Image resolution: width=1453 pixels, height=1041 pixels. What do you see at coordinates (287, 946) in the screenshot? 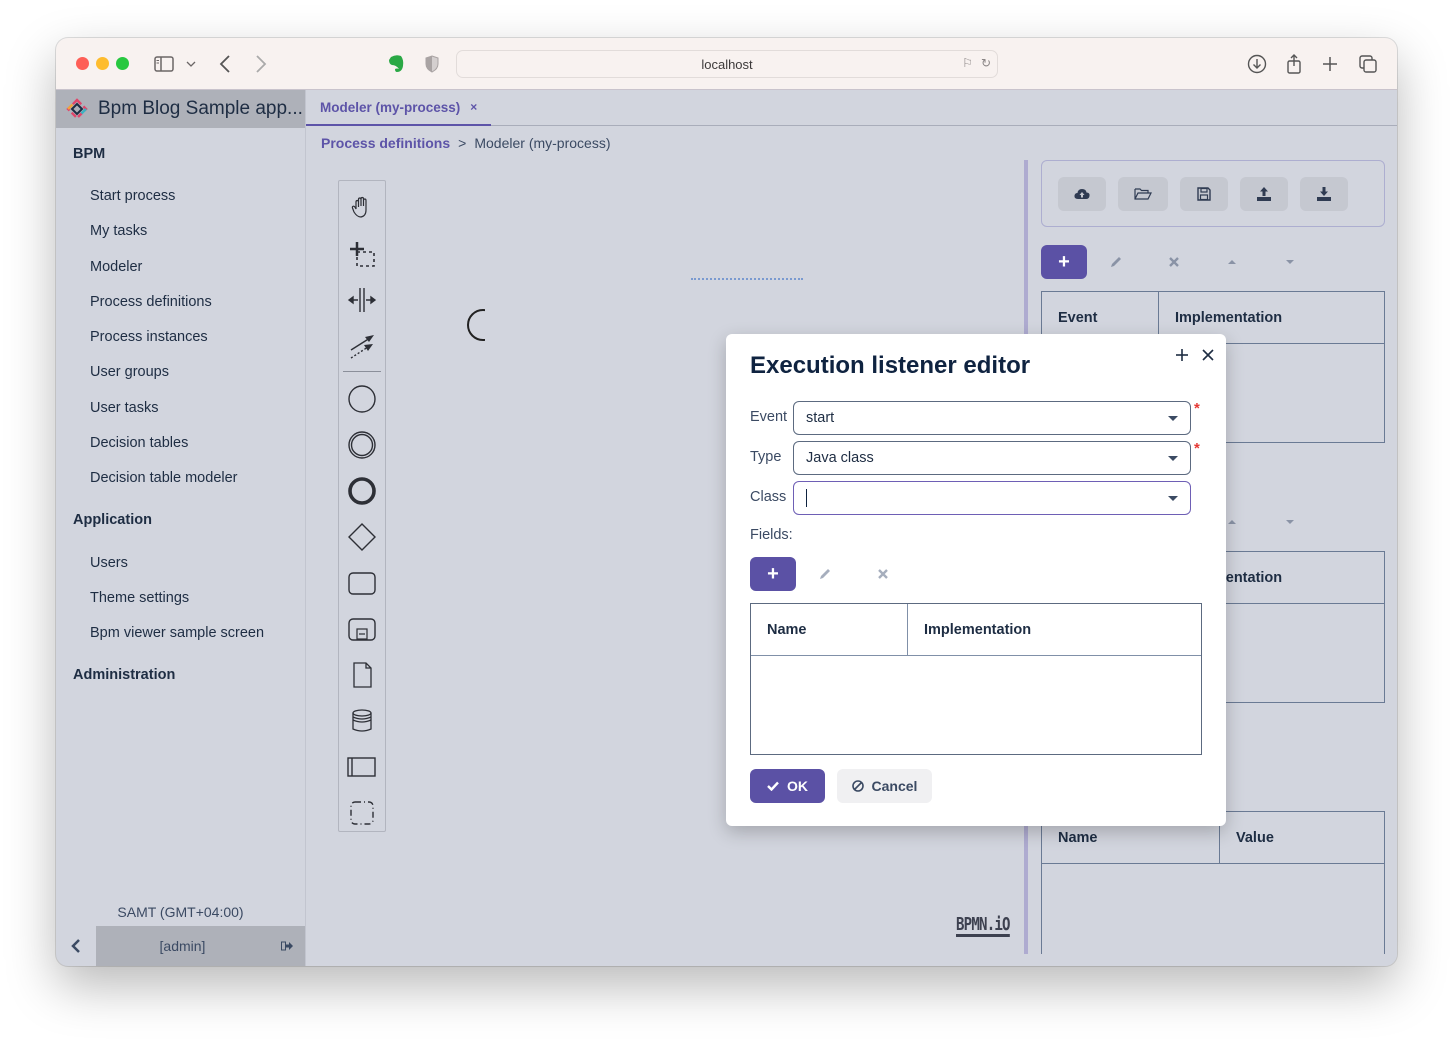
I see `logout-icon` at bounding box center [287, 946].